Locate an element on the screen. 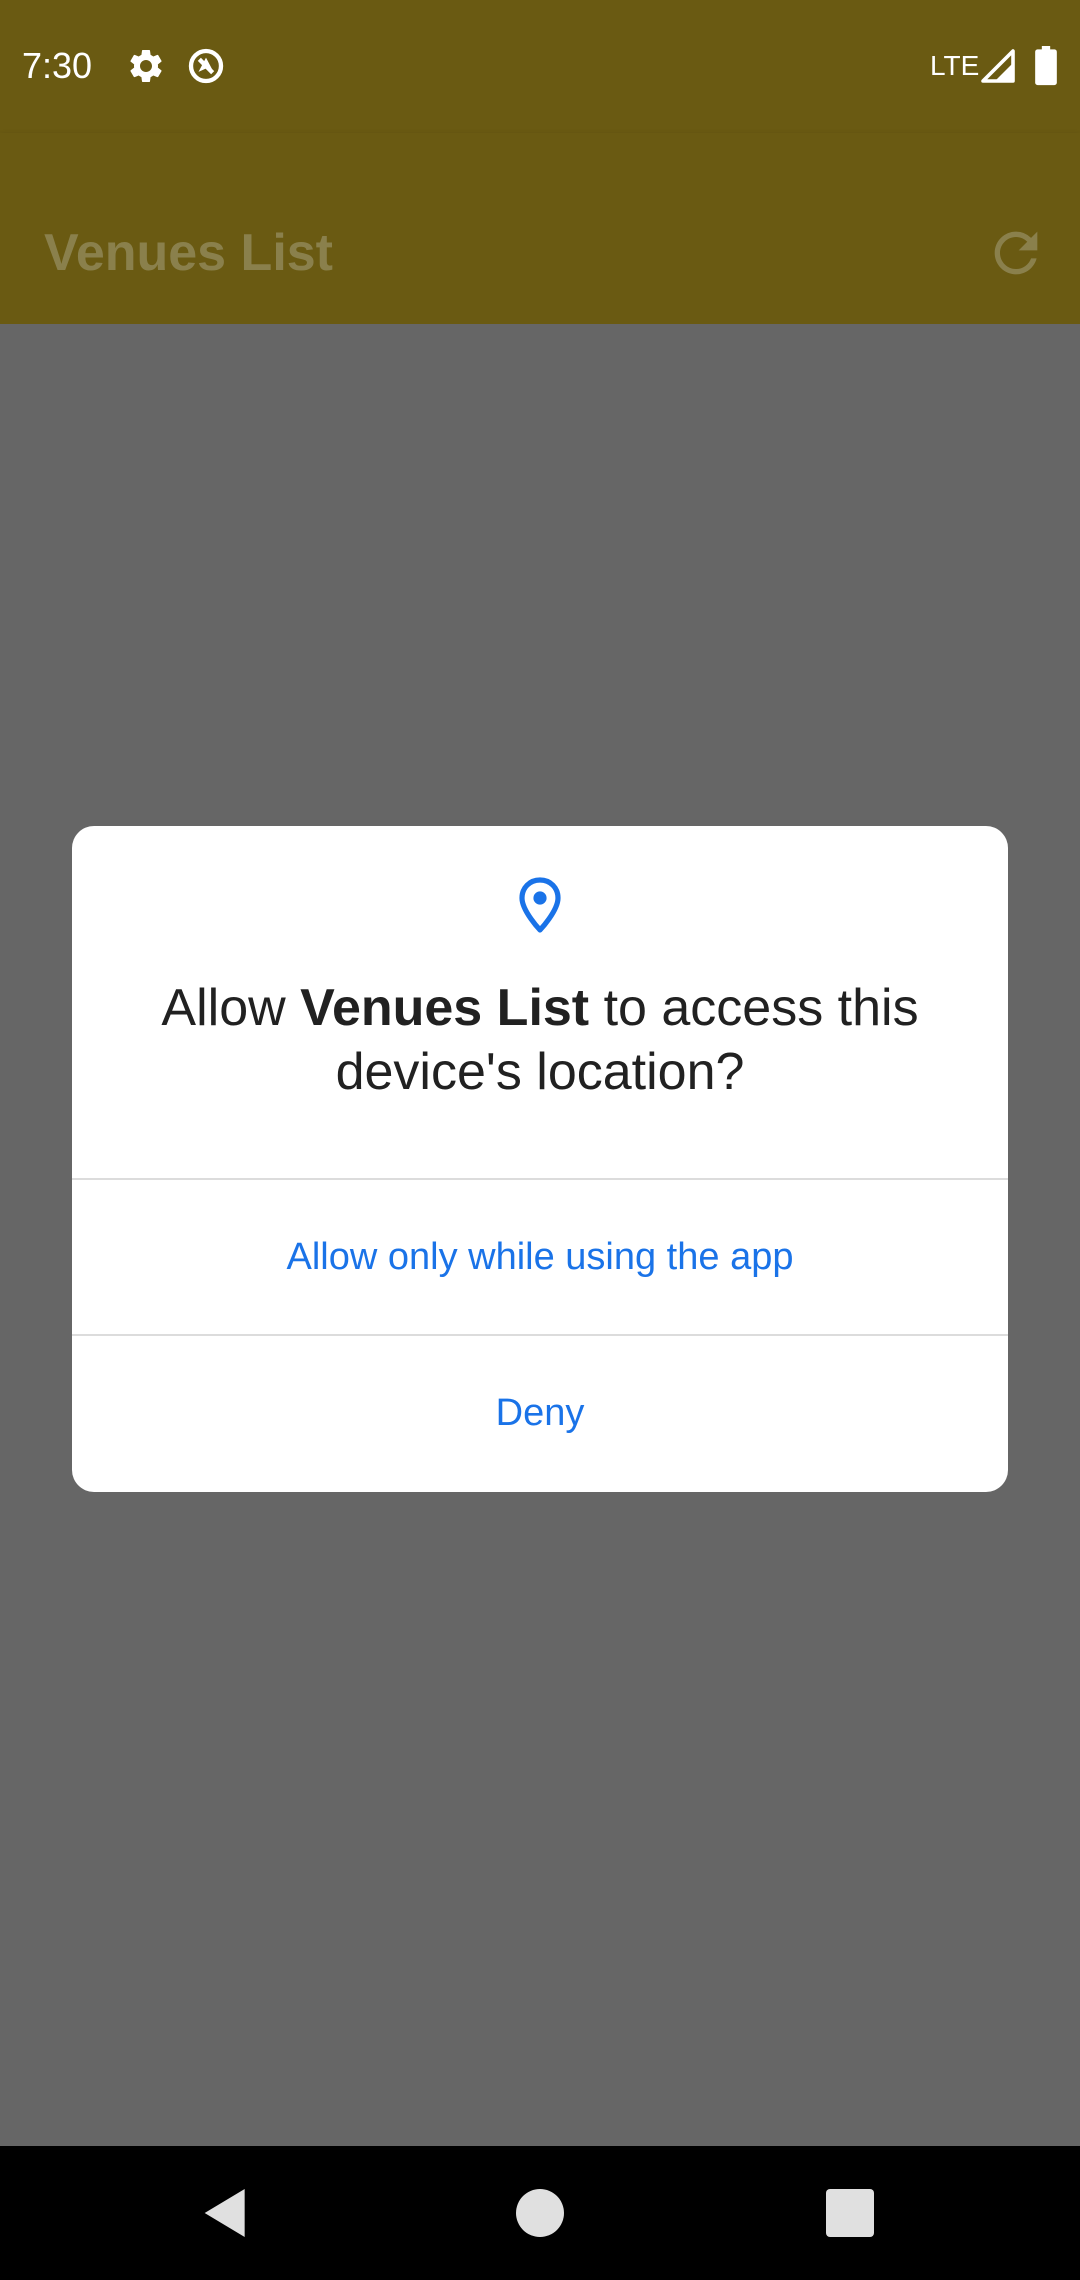 Image resolution: width=1080 pixels, height=2280 pixels. navigation-bar is located at coordinates (540, 2213).